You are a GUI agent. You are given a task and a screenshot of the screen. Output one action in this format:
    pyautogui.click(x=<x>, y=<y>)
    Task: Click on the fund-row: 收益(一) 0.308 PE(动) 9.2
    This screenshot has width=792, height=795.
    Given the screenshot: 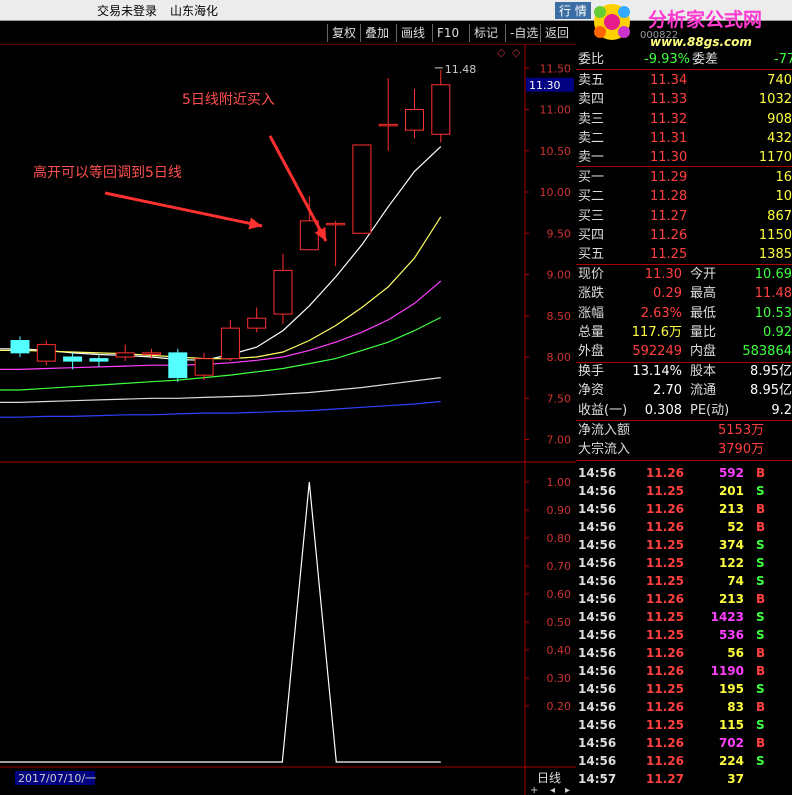 What is the action you would take?
    pyautogui.click(x=685, y=410)
    